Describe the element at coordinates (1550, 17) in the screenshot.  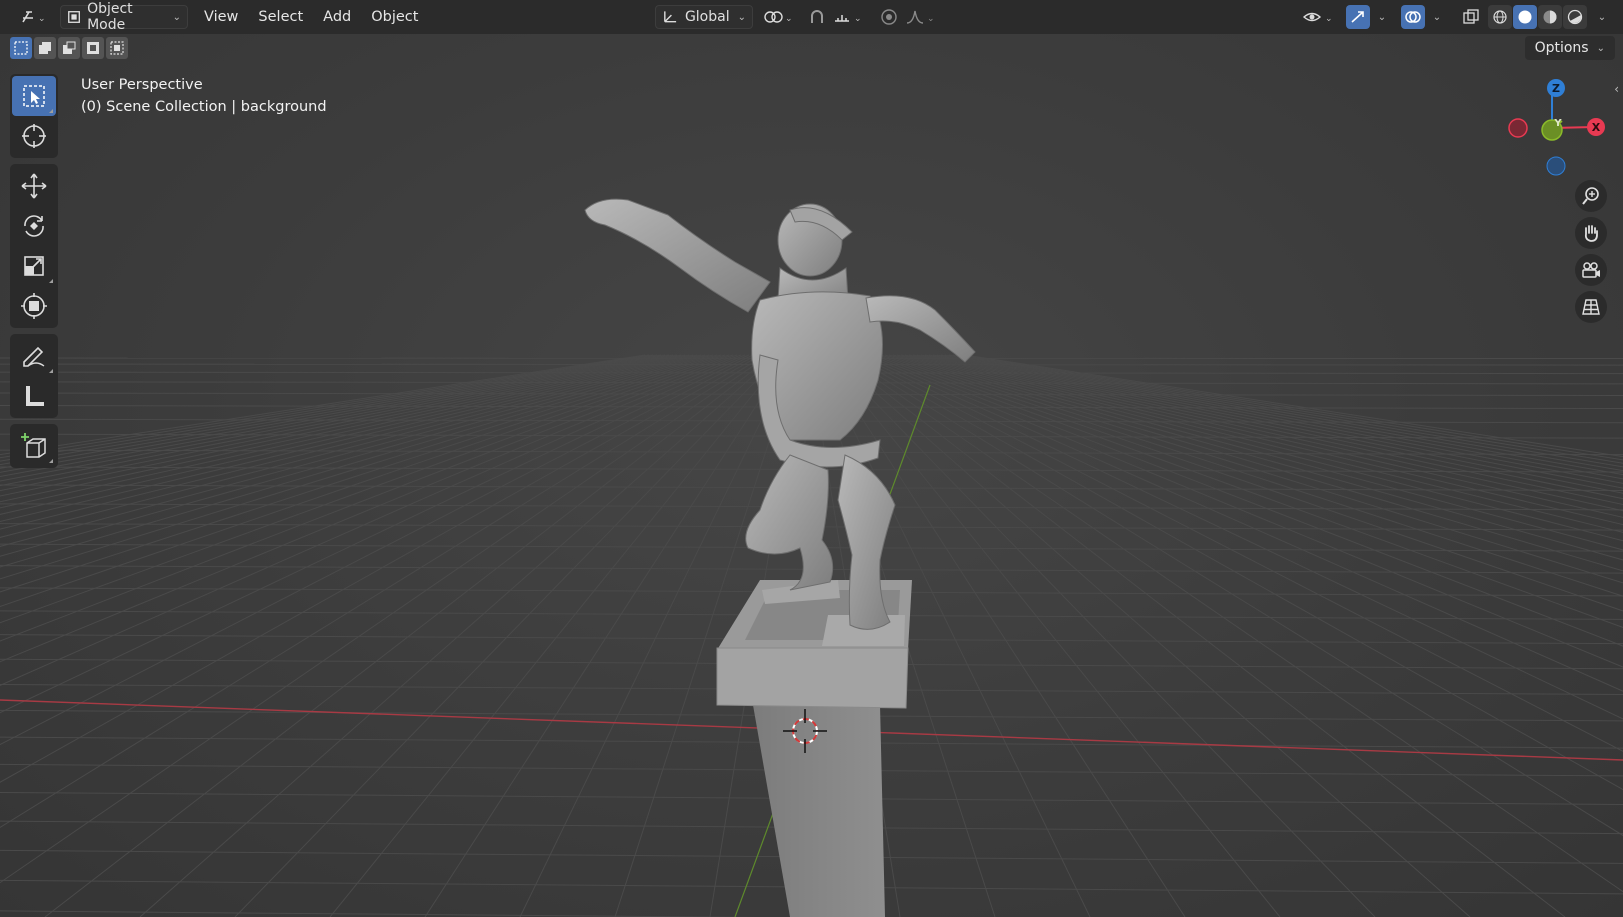
I see `material-icon` at that location.